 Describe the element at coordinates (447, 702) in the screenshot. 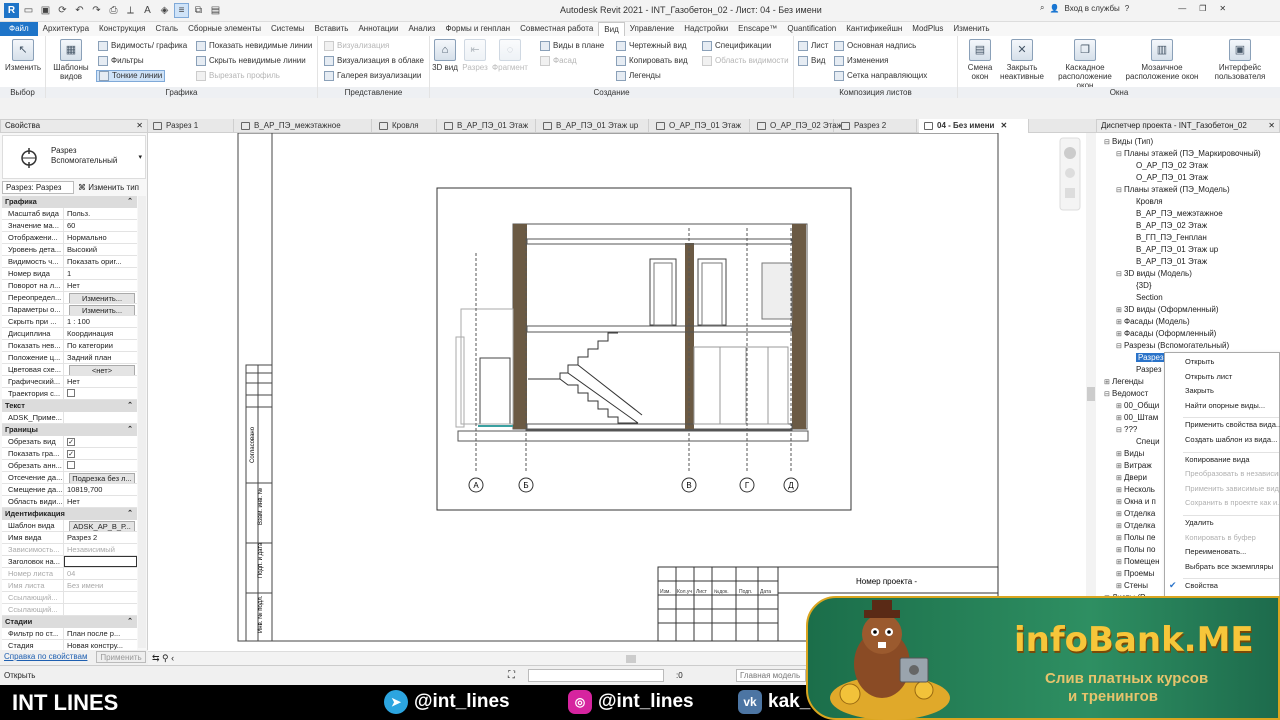

I see `telegram-handle: ➤ @int_lines` at that location.